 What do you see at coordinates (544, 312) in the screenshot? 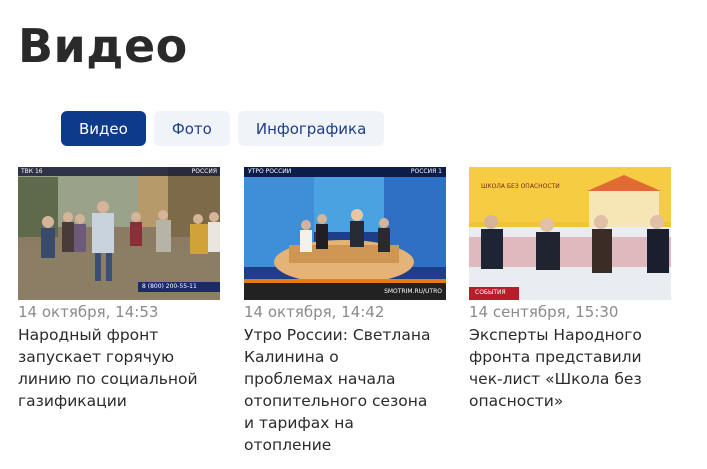
I see `video-date: 14 сентября, 15:30` at bounding box center [544, 312].